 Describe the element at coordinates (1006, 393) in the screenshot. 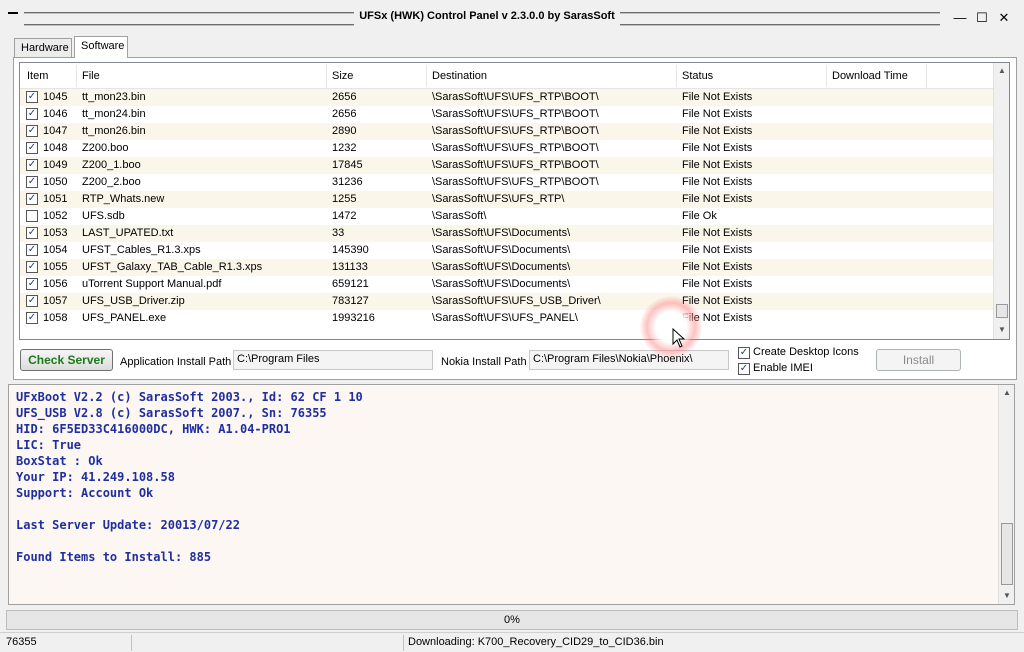

I see `log-scroll-up-icon: ▲` at that location.